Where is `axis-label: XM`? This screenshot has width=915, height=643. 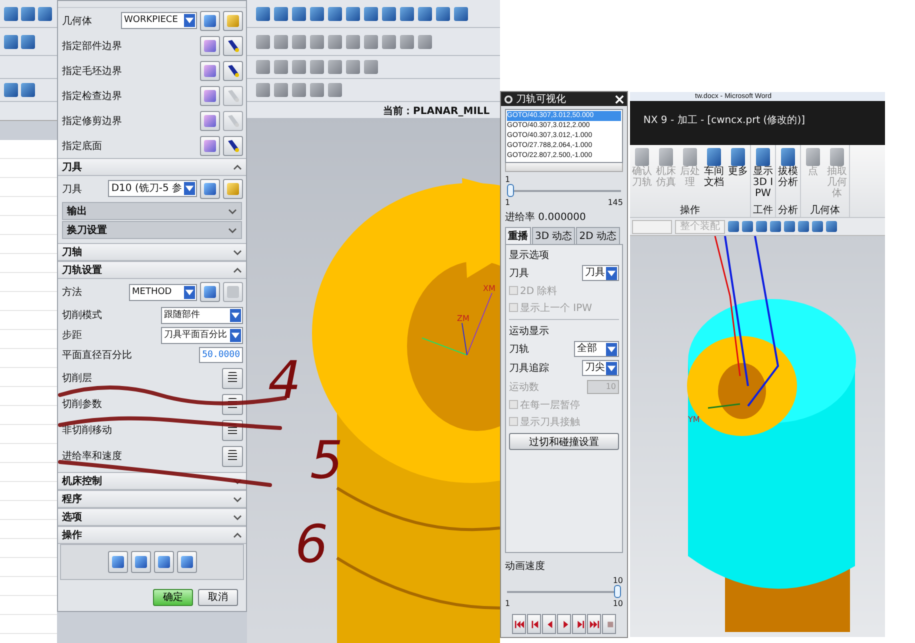 axis-label: XM is located at coordinates (489, 288).